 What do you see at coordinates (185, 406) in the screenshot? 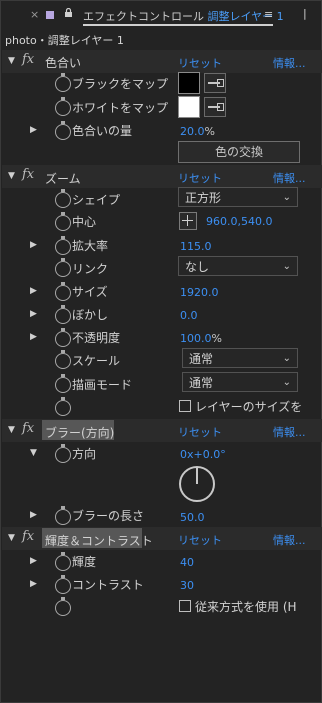
I see `resize-layer-checkbox` at bounding box center [185, 406].